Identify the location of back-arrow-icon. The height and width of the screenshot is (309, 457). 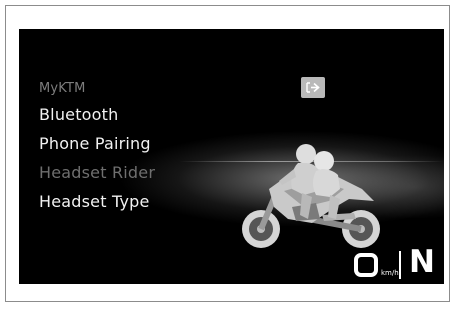
(313, 87).